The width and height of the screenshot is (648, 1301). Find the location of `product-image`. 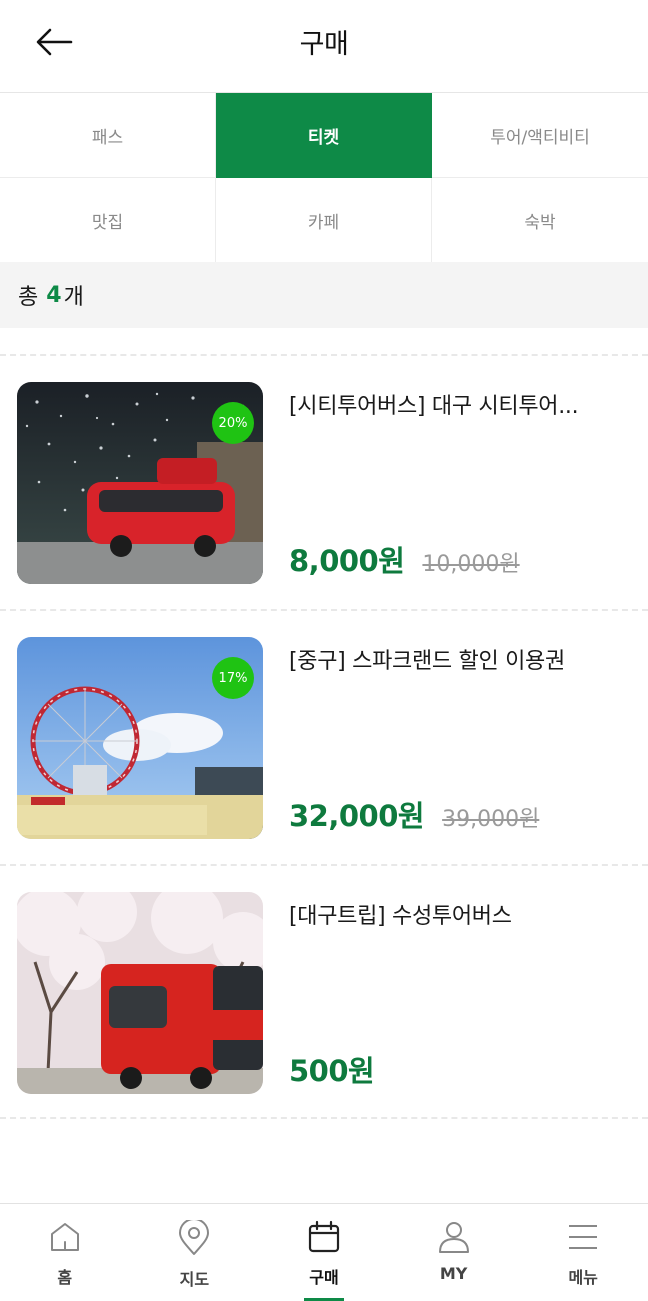

product-image is located at coordinates (140, 993).